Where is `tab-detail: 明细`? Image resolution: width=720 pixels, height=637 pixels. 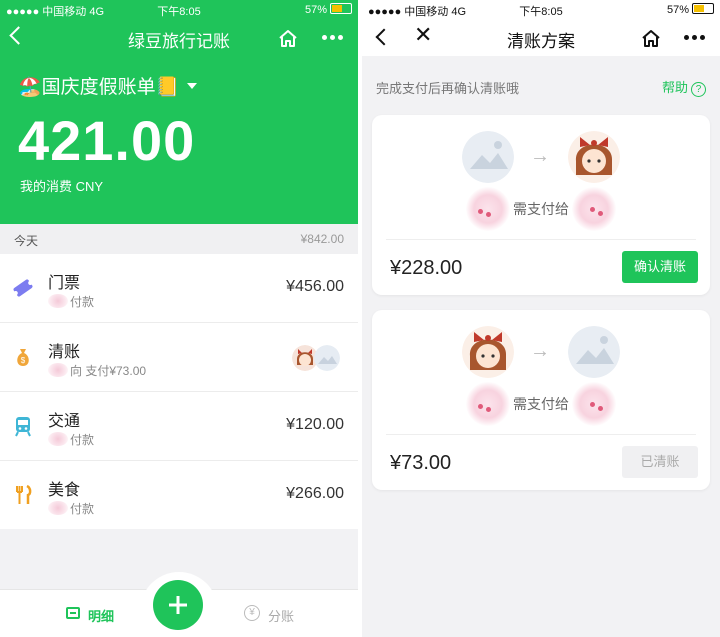 tab-detail: 明细 is located at coordinates (90, 615).